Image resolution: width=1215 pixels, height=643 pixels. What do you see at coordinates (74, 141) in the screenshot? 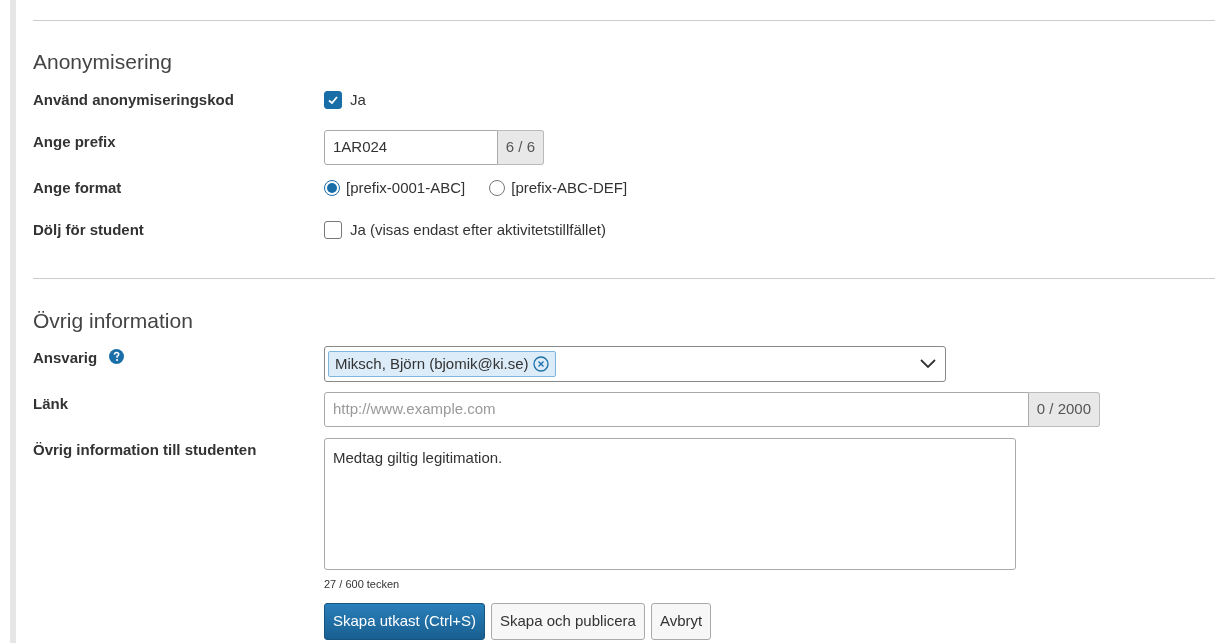
I see `field-label: Ange prefix` at bounding box center [74, 141].